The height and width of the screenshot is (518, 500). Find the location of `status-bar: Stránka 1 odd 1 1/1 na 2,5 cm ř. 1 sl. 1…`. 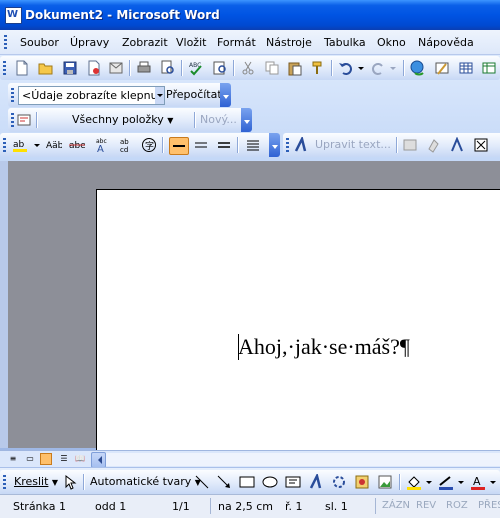

status-bar: Stránka 1 odd 1 1/1 na 2,5 cm ř. 1 sl. 1… is located at coordinates (250, 506).